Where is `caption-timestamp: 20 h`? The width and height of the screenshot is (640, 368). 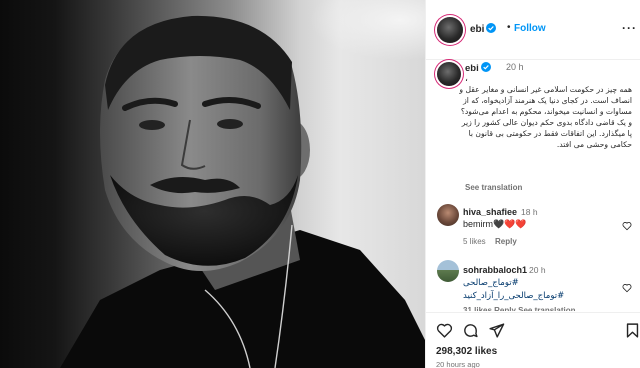
caption-timestamp: 20 h is located at coordinates (515, 67).